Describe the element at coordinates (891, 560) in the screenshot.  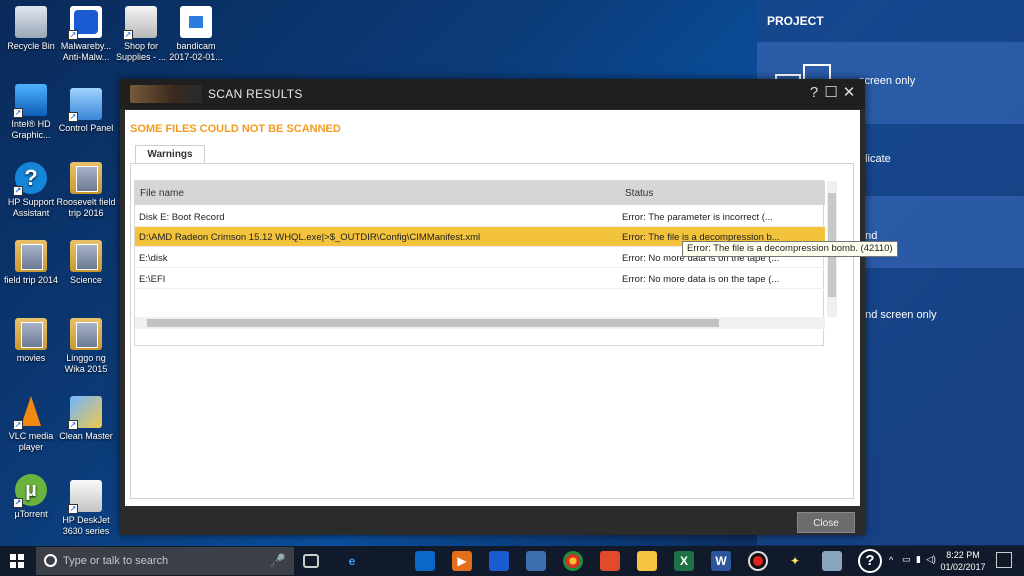
I see `chevron-up-icon: ^` at that location.